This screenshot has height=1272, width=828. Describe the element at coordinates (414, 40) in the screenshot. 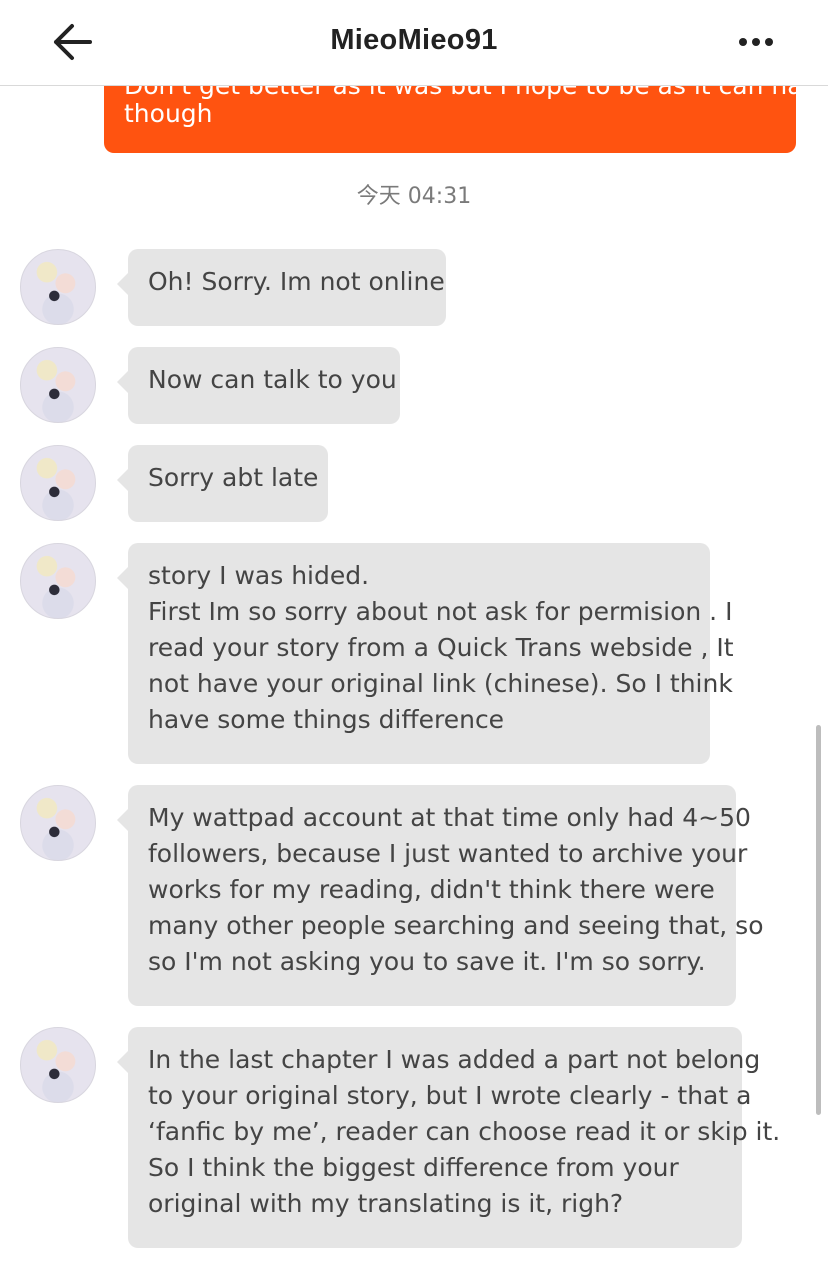

I see `chat-title: MieoMieo91` at that location.